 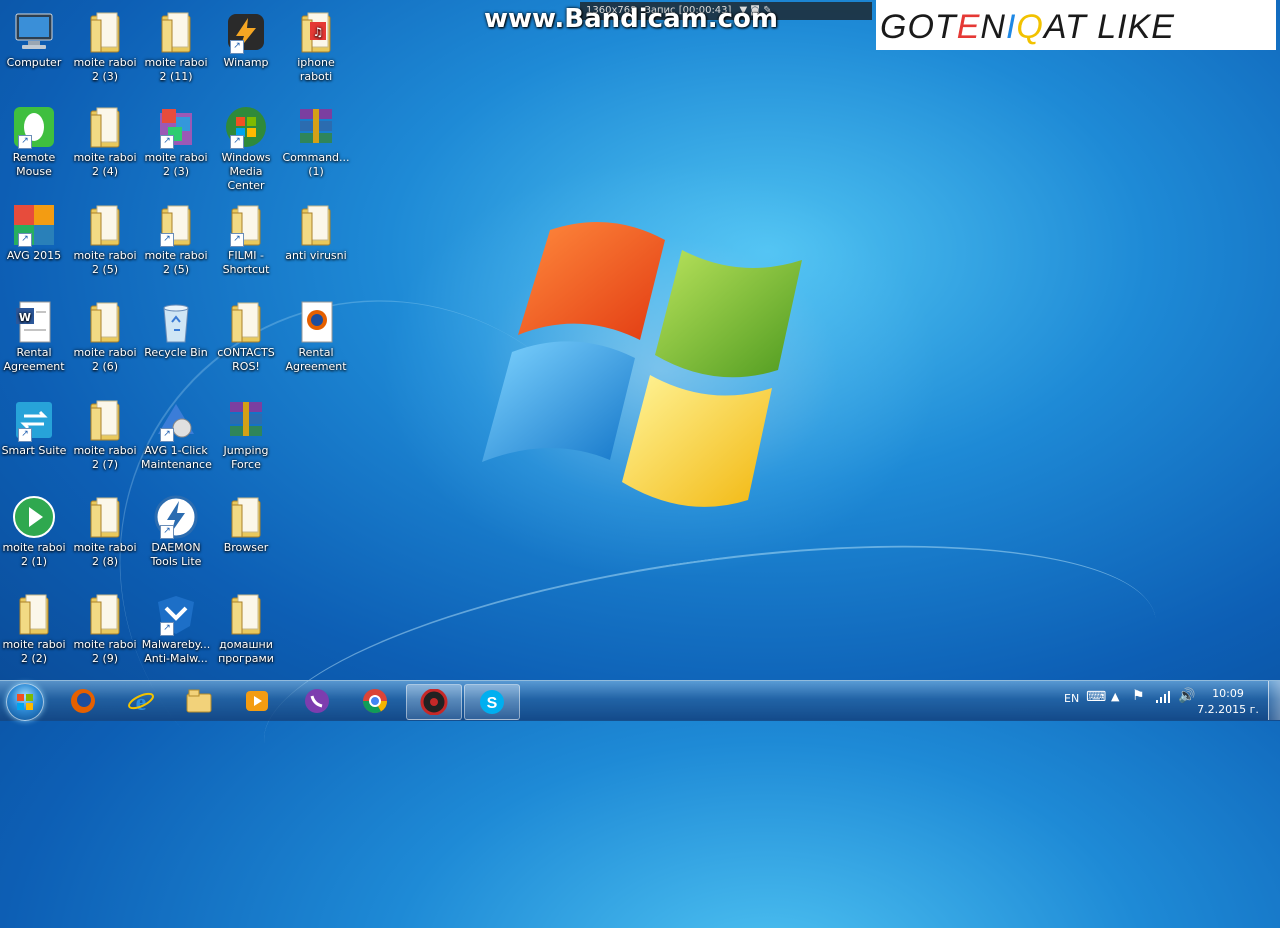 I want to click on windows-logo-red-pane, so click(x=591, y=281).